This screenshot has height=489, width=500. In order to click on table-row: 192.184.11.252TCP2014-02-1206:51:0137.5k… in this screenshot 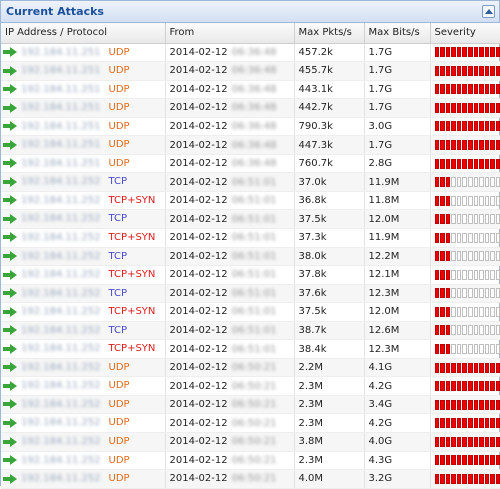, I will do `click(250, 219)`.